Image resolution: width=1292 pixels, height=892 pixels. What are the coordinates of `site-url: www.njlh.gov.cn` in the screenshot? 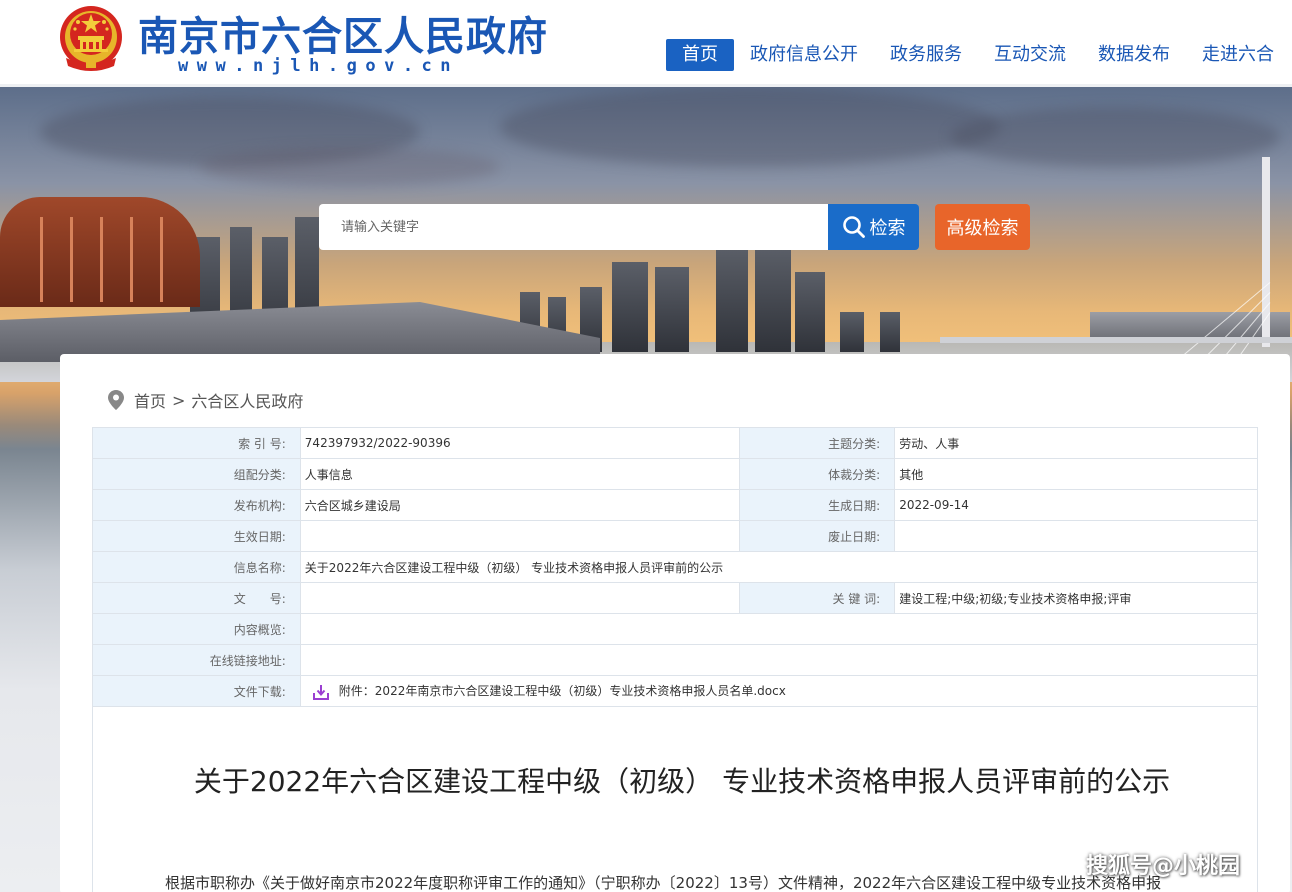 It's located at (319, 66).